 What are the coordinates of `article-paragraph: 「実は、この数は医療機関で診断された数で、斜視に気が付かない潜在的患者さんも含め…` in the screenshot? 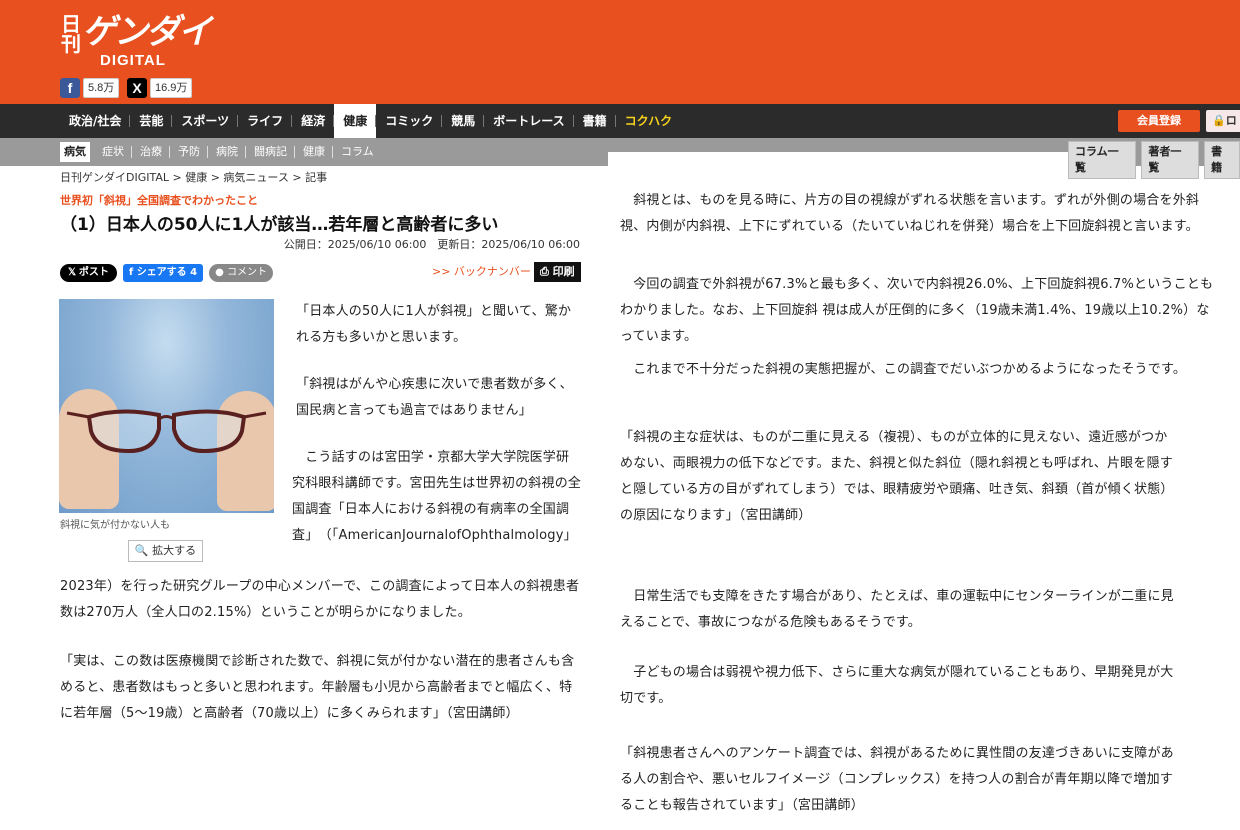 It's located at (317, 687).